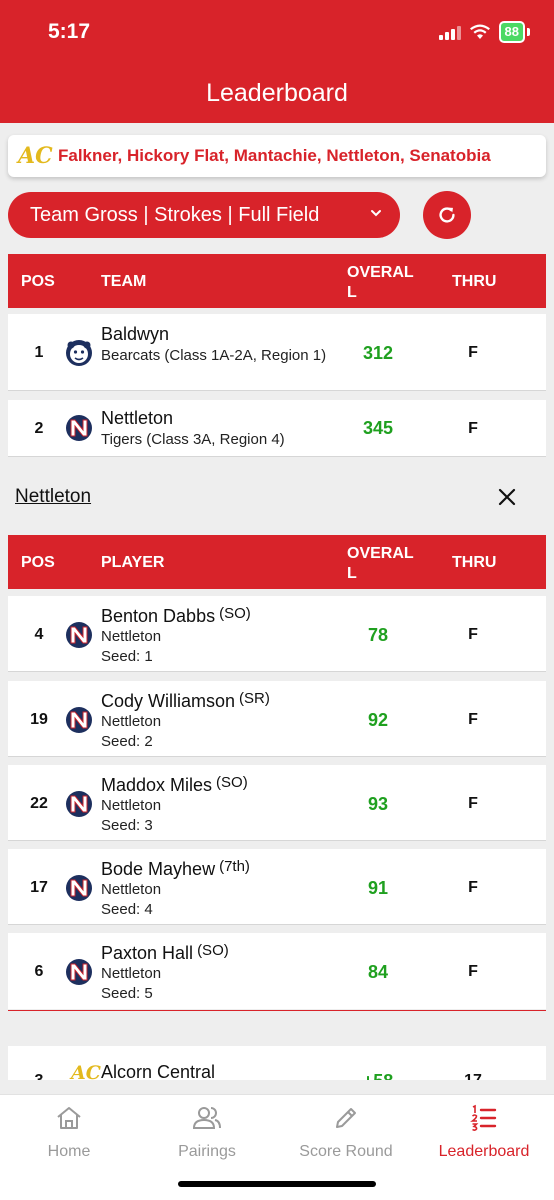  What do you see at coordinates (378, 720) in the screenshot?
I see `player-score: 92` at bounding box center [378, 720].